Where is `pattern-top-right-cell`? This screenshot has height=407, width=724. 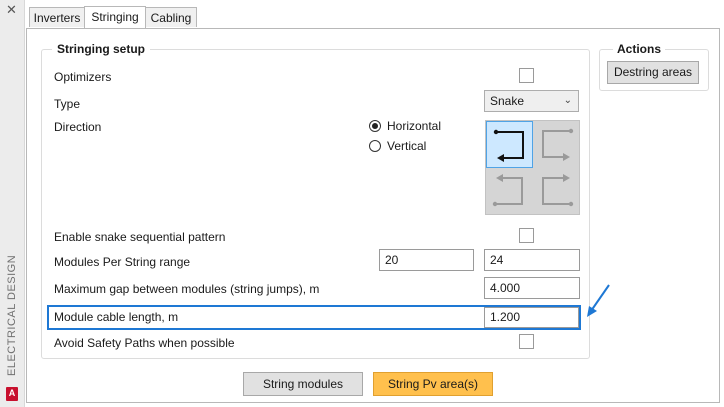 pattern-top-right-cell is located at coordinates (556, 144).